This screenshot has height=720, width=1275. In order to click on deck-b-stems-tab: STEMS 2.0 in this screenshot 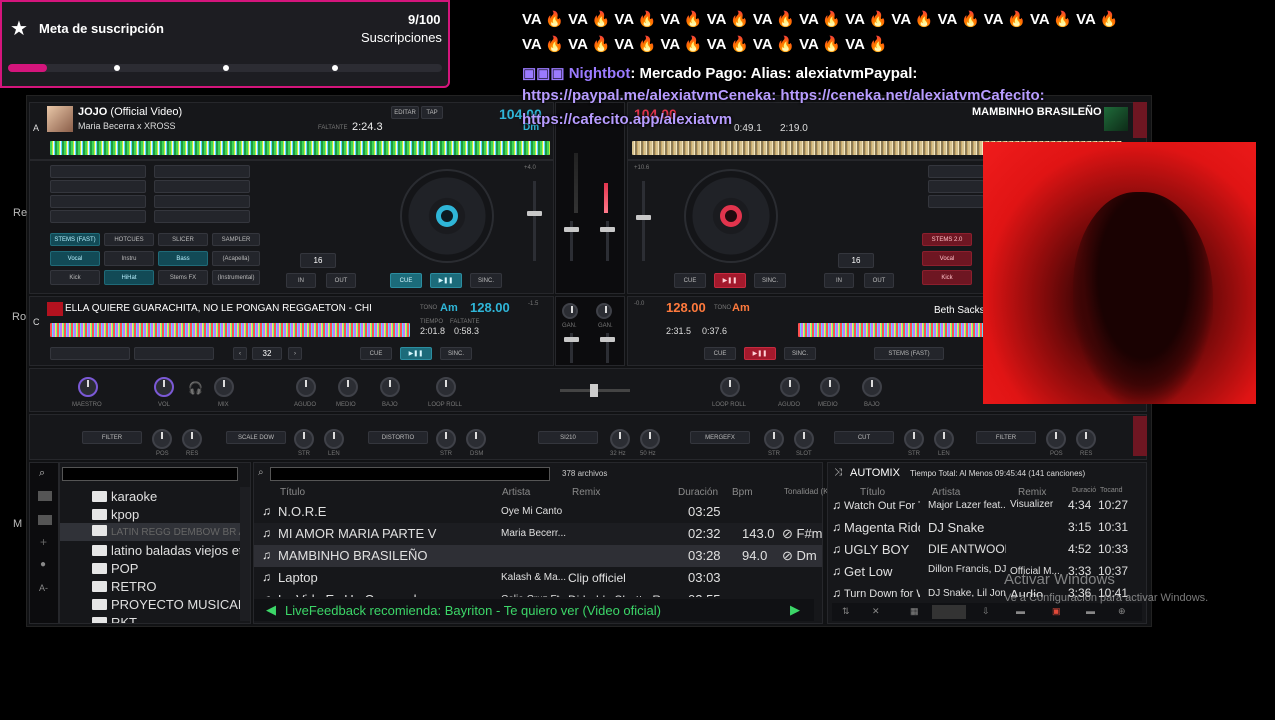, I will do `click(947, 239)`.